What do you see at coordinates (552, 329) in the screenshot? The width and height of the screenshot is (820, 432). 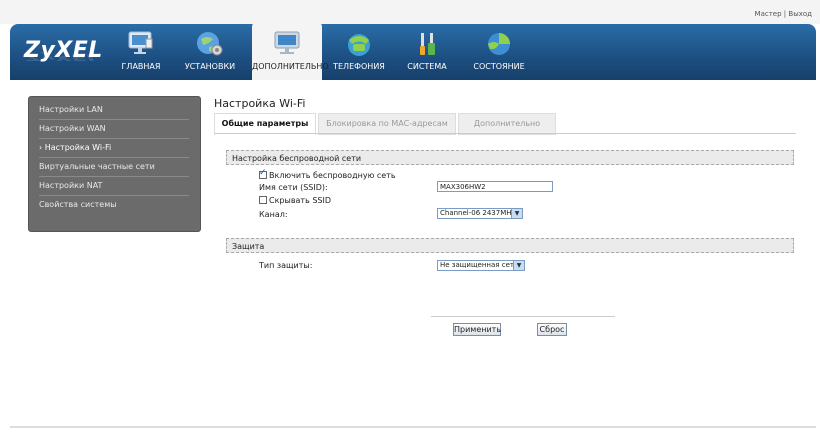 I see `reset-button: Сброс` at bounding box center [552, 329].